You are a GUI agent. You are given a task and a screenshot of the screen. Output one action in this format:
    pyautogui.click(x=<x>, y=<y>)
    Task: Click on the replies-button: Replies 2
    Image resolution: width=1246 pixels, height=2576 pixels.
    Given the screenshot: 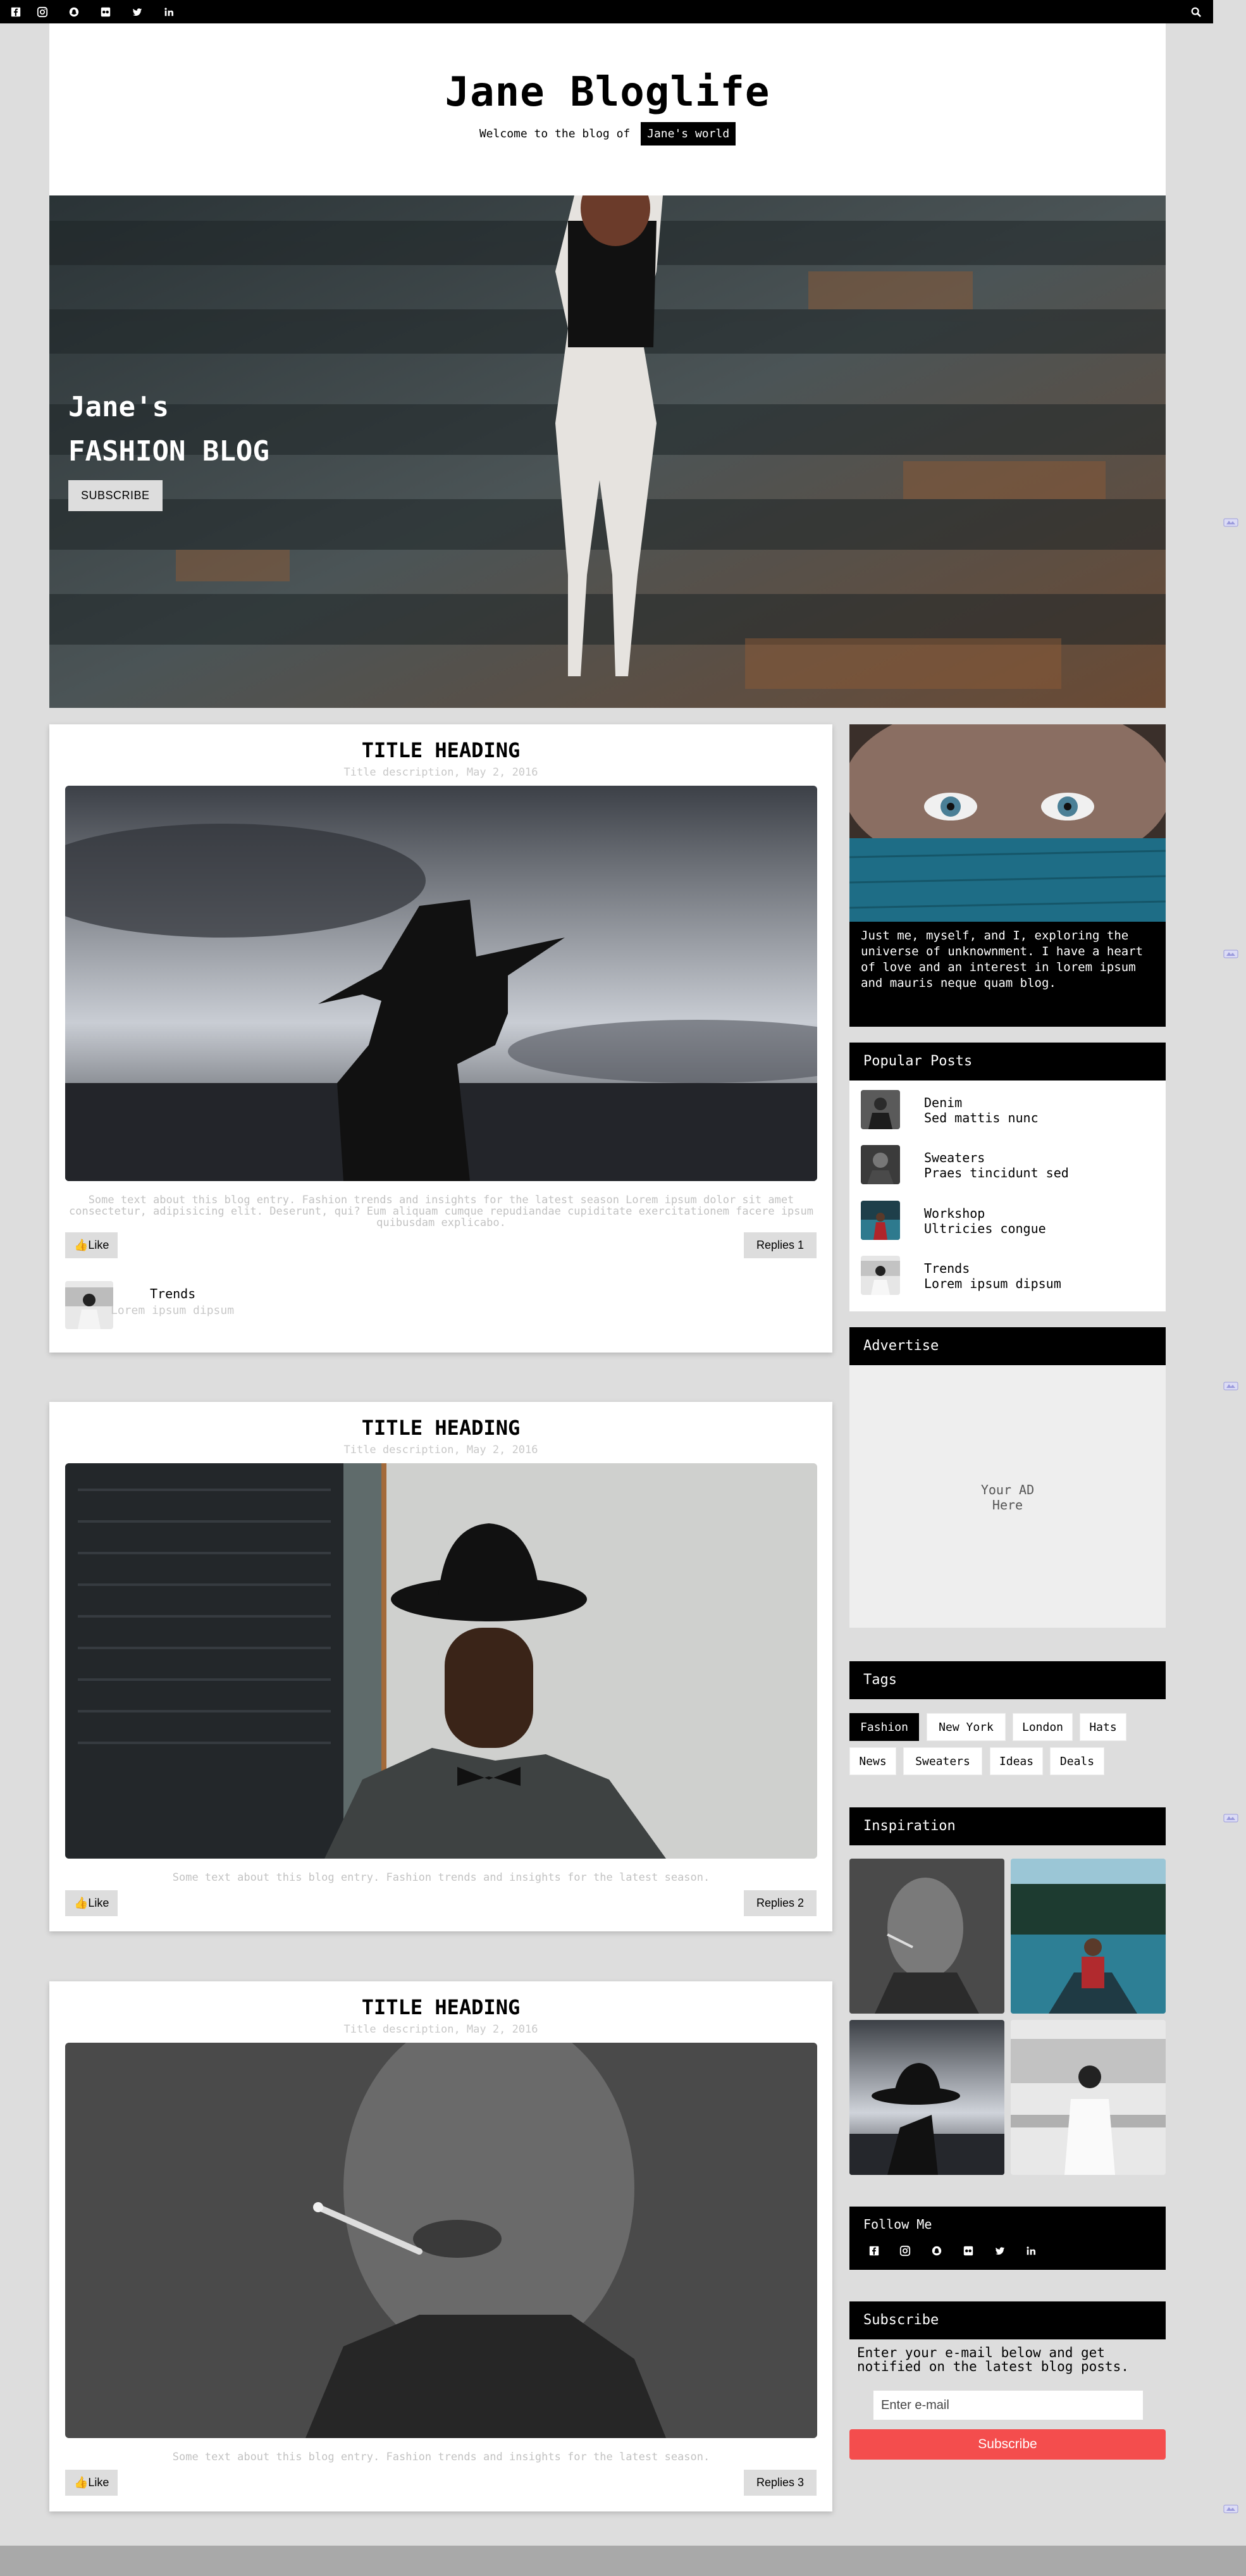 What is the action you would take?
    pyautogui.click(x=780, y=1903)
    